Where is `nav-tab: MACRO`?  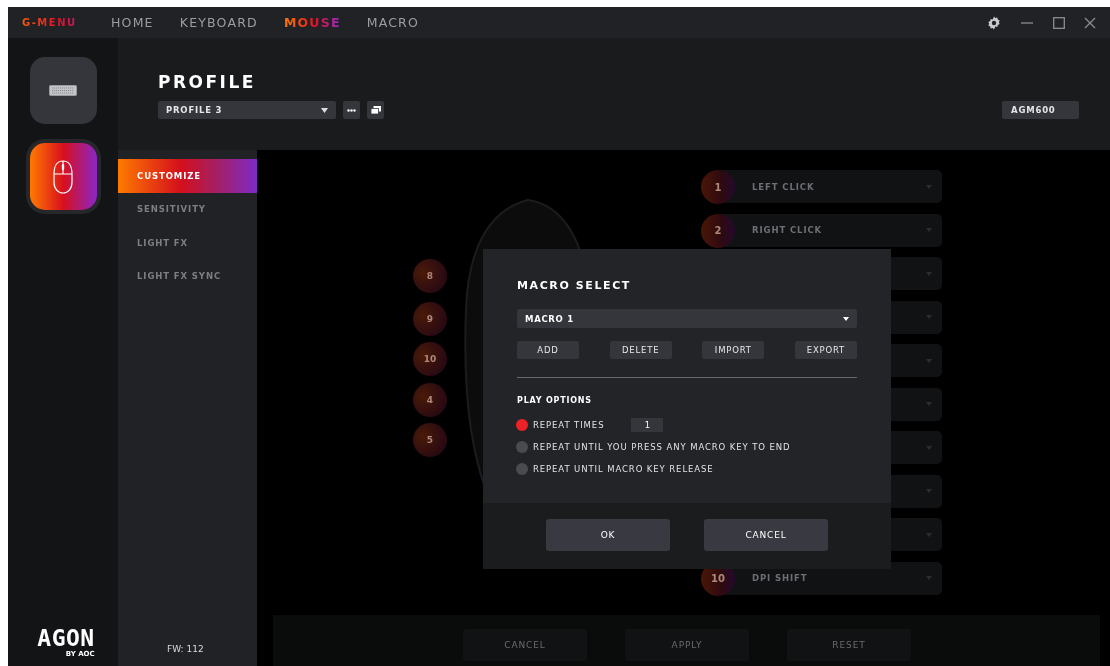
nav-tab: MACRO is located at coordinates (393, 22).